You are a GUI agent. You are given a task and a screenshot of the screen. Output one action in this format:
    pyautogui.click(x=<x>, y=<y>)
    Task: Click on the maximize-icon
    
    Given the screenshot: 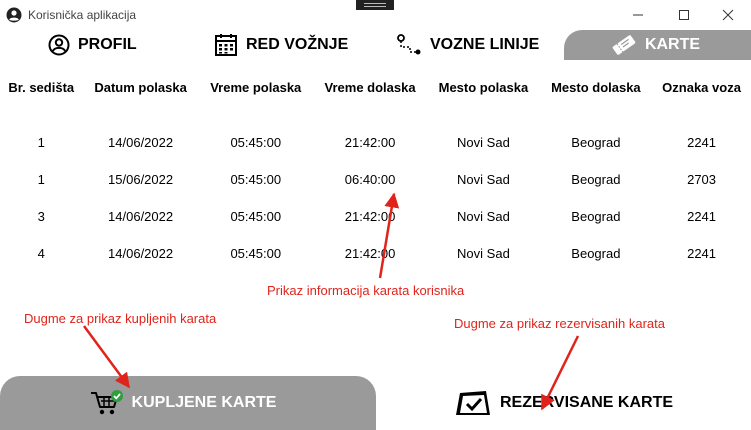 What is the action you would take?
    pyautogui.click(x=684, y=15)
    